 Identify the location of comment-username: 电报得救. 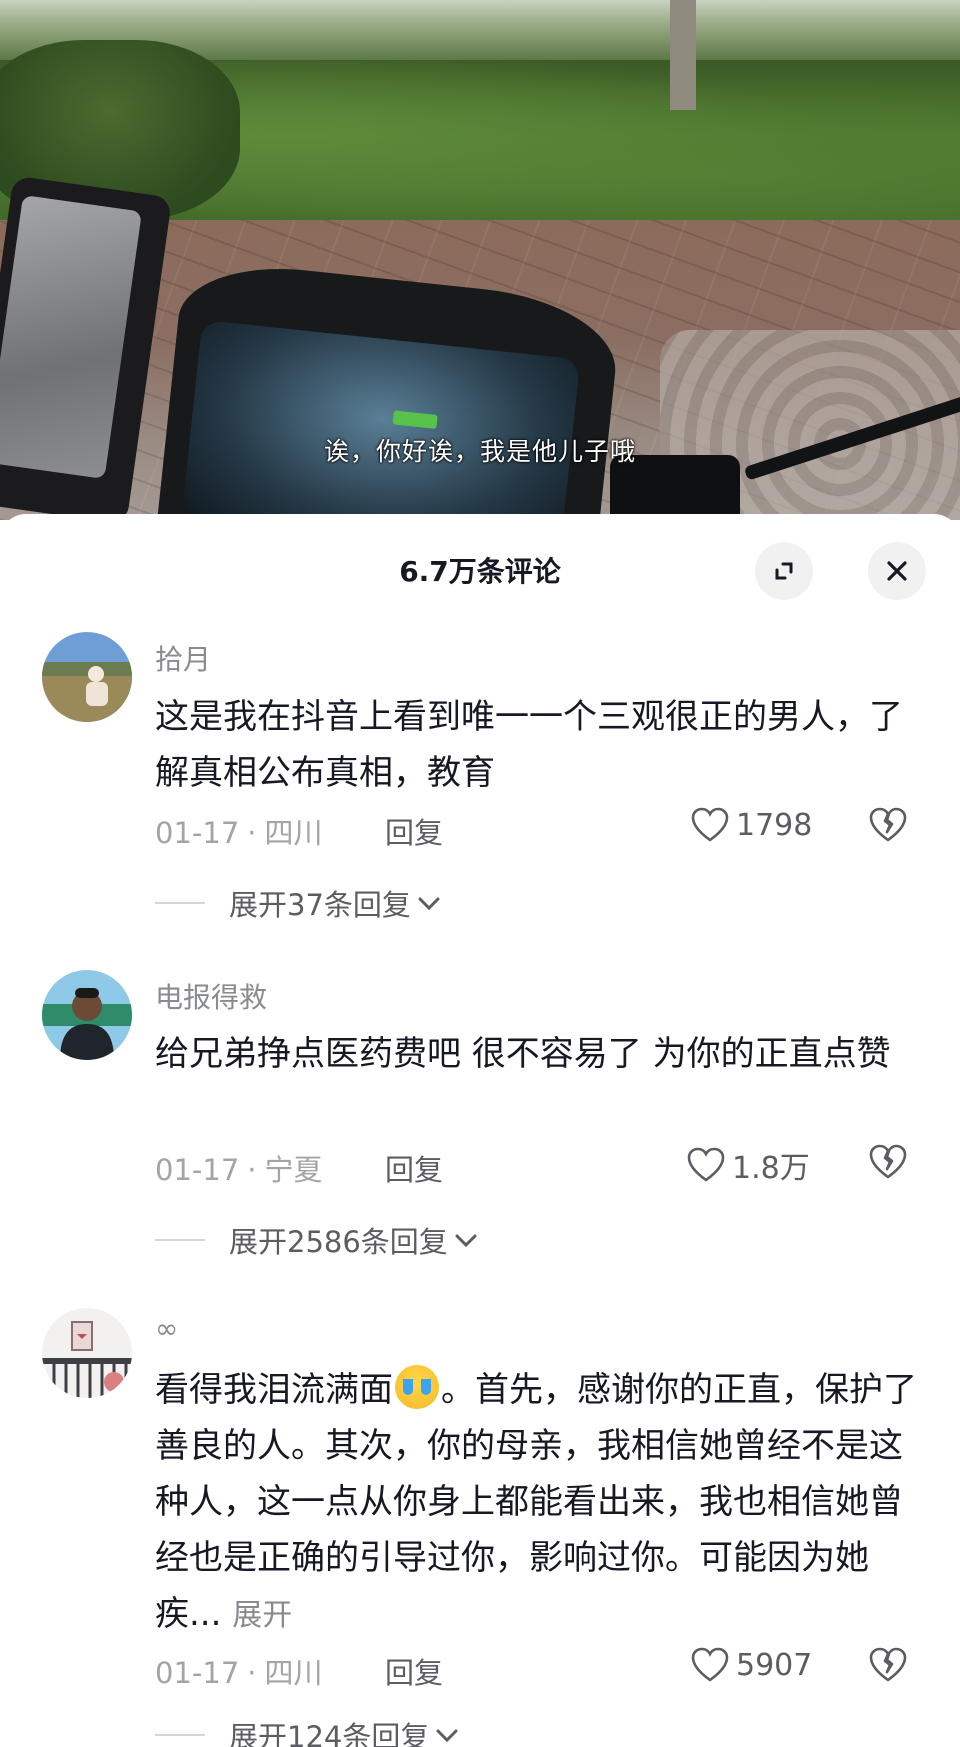
(211, 996).